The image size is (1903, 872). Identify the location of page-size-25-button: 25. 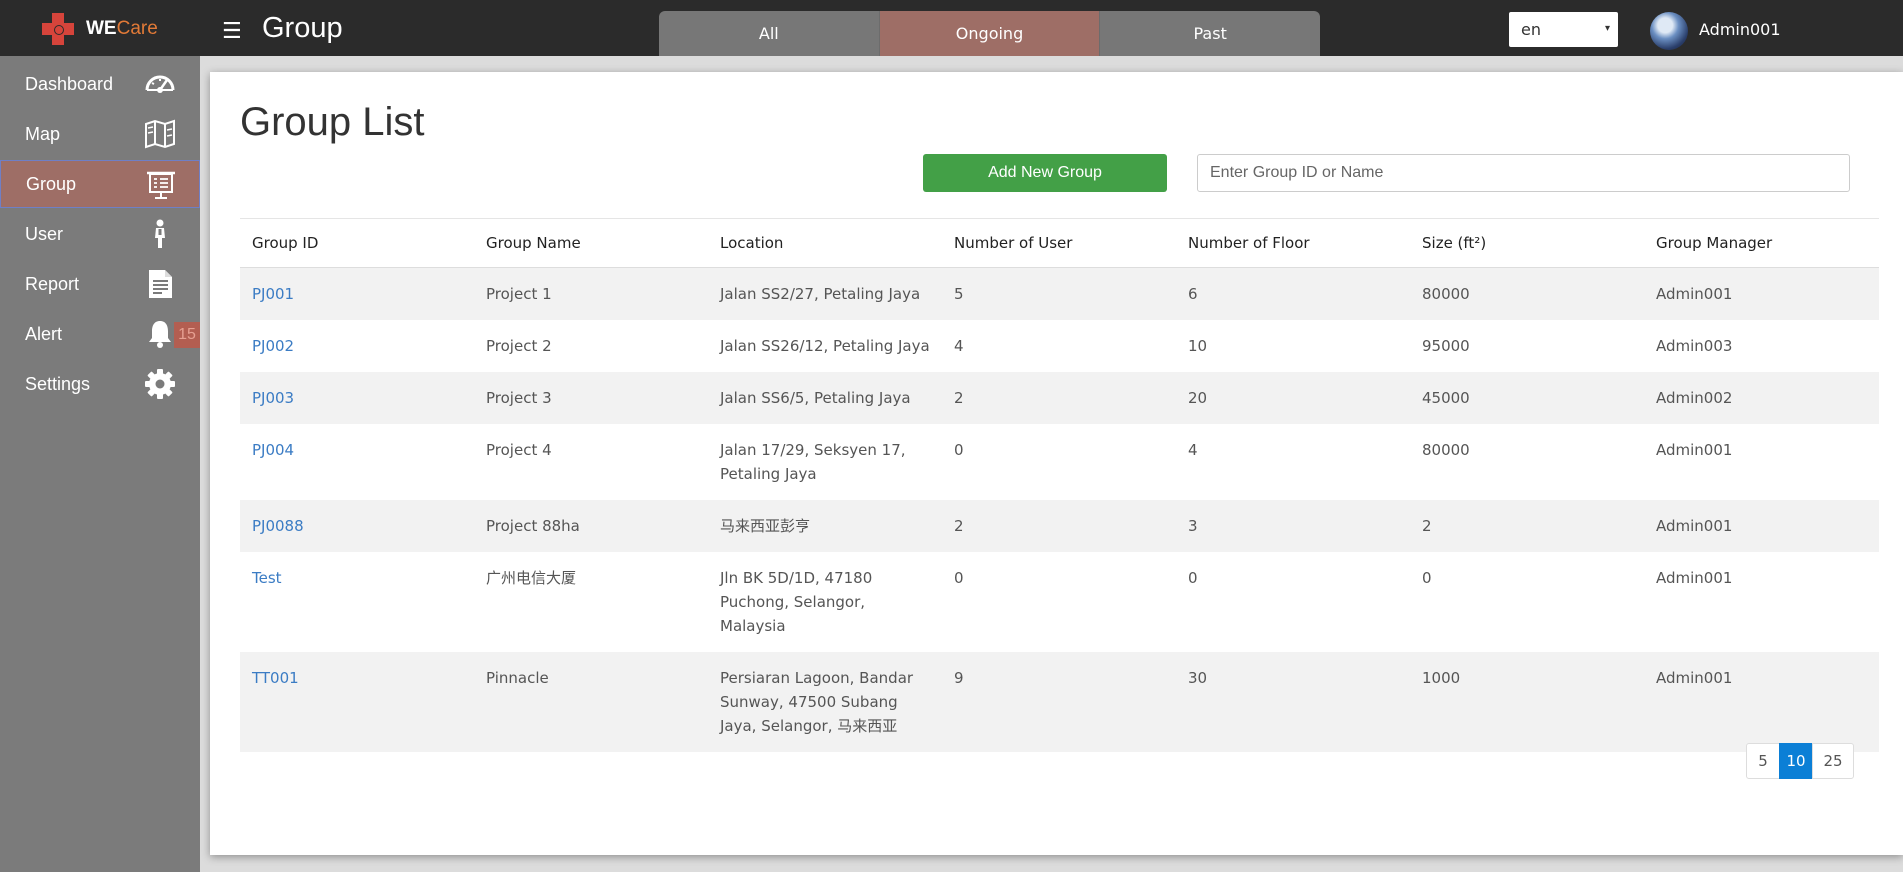
(1833, 761).